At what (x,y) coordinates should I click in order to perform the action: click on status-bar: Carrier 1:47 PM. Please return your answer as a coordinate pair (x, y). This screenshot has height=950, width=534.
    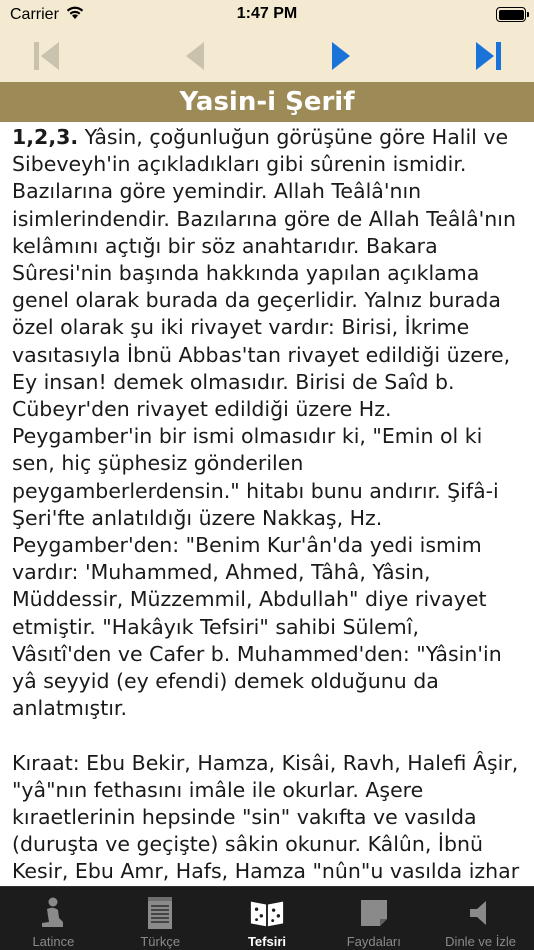
    Looking at the image, I should click on (267, 15).